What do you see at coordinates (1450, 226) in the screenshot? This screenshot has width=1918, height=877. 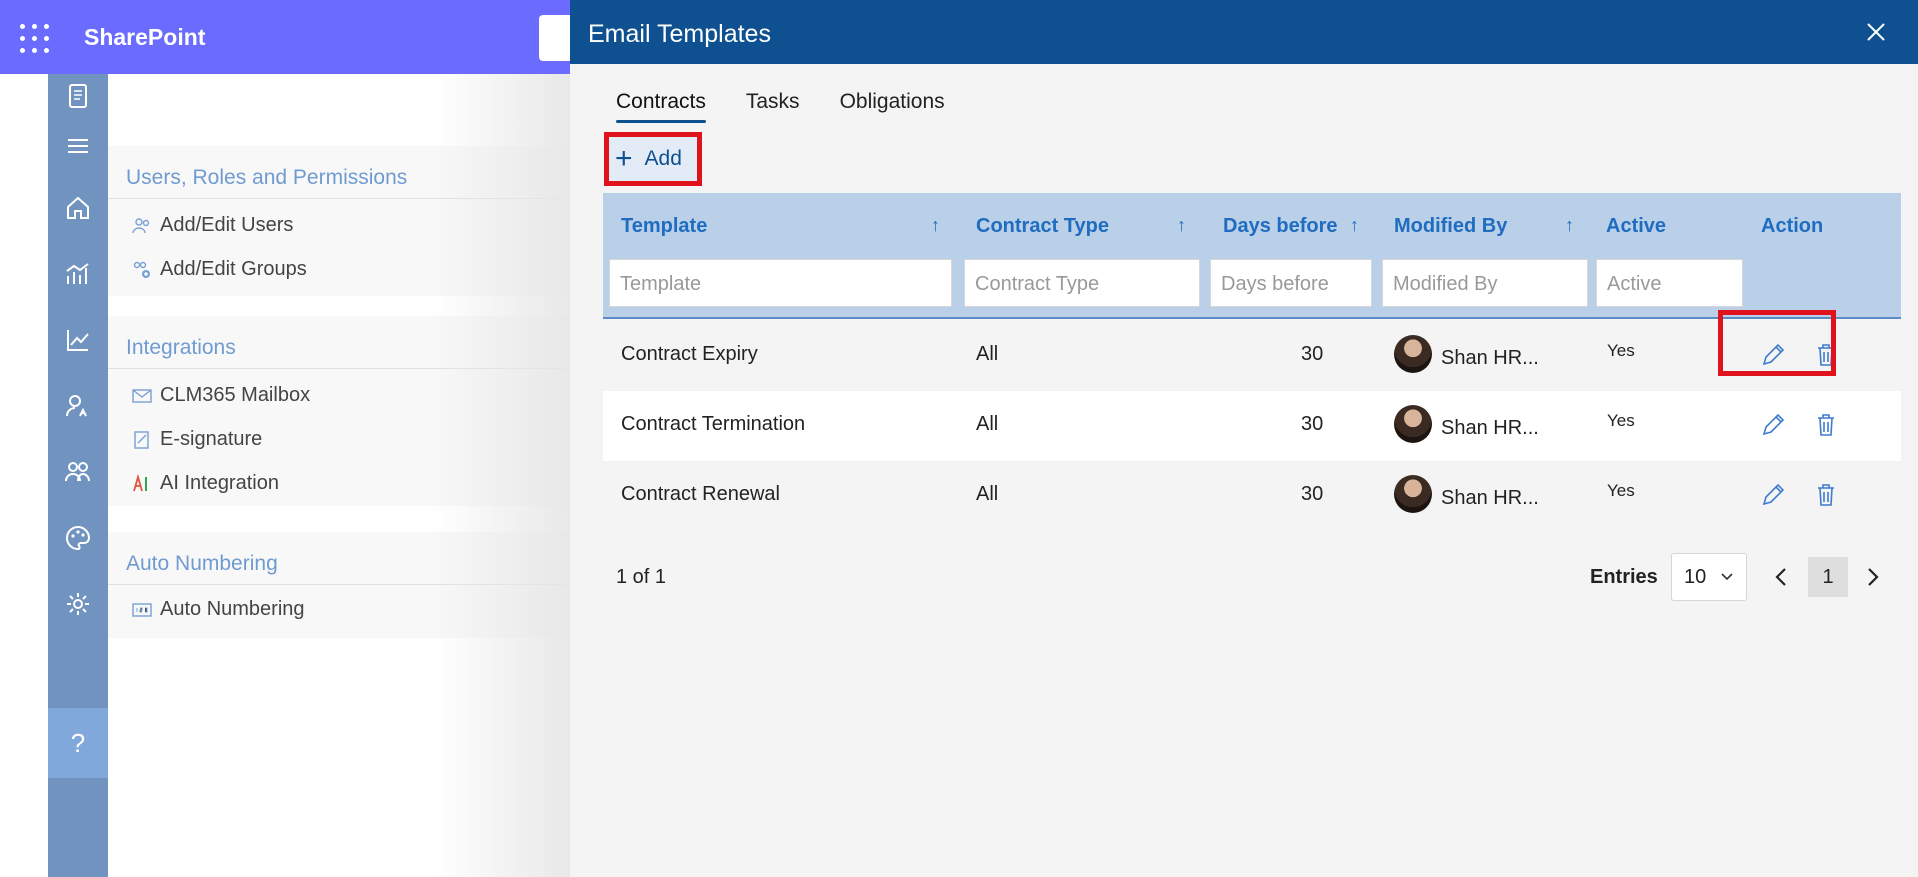 I see `column-header-modified-by: Modified By` at bounding box center [1450, 226].